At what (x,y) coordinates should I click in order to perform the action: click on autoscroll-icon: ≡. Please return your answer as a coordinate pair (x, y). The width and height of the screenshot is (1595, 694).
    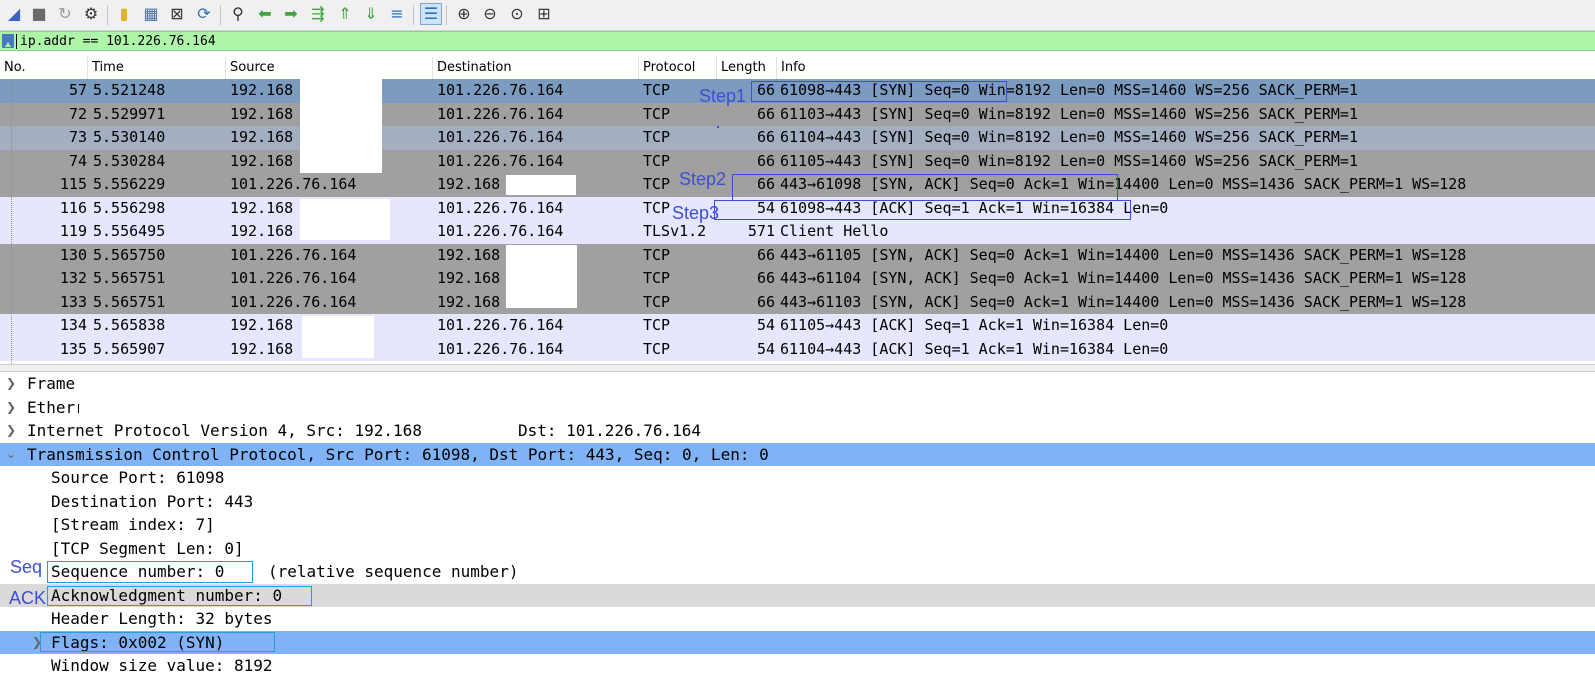
    Looking at the image, I should click on (397, 14).